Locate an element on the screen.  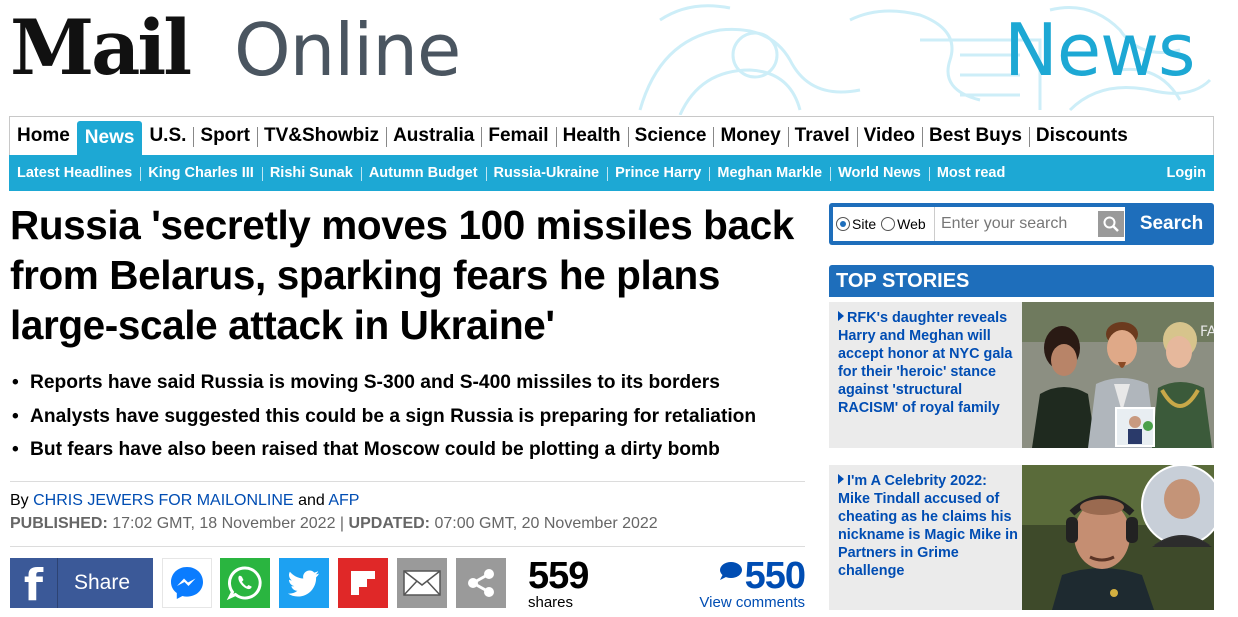
share-count-number: 559 is located at coordinates (558, 576).